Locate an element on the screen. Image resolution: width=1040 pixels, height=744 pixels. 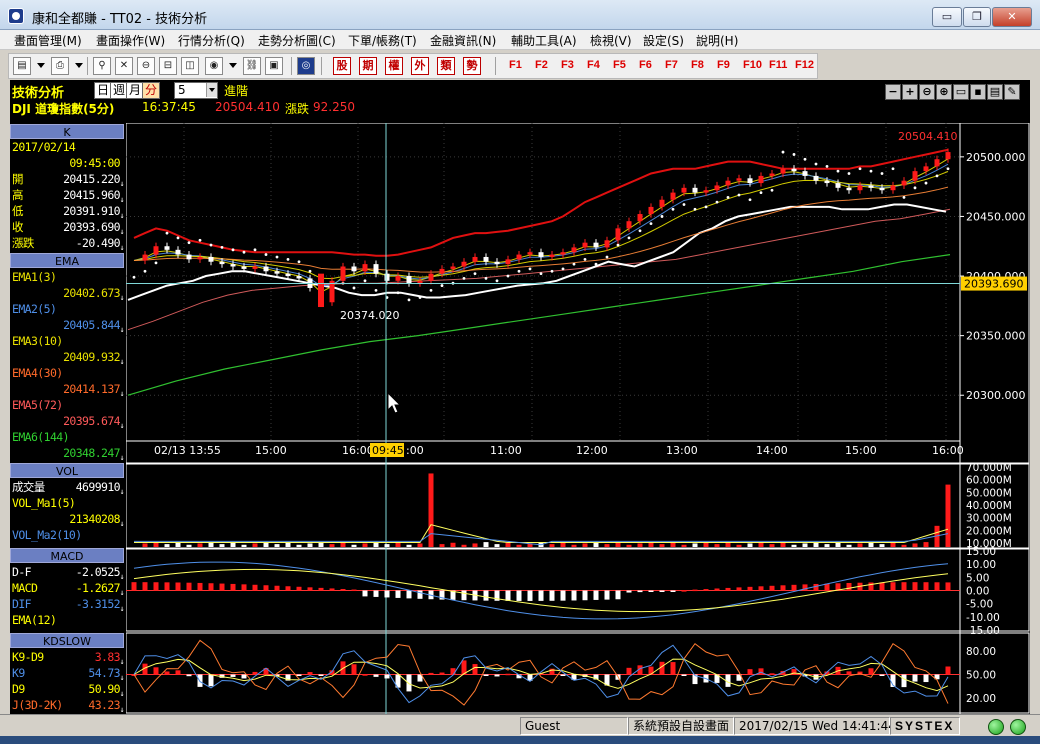
fkey-f12-button: F12 is located at coordinates (804, 65).